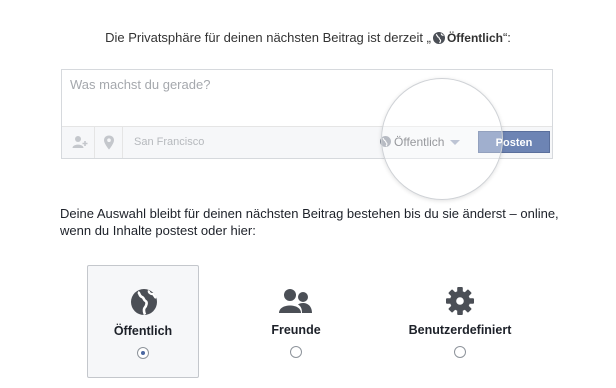  What do you see at coordinates (169, 142) in the screenshot?
I see `location-field: San Francisco` at bounding box center [169, 142].